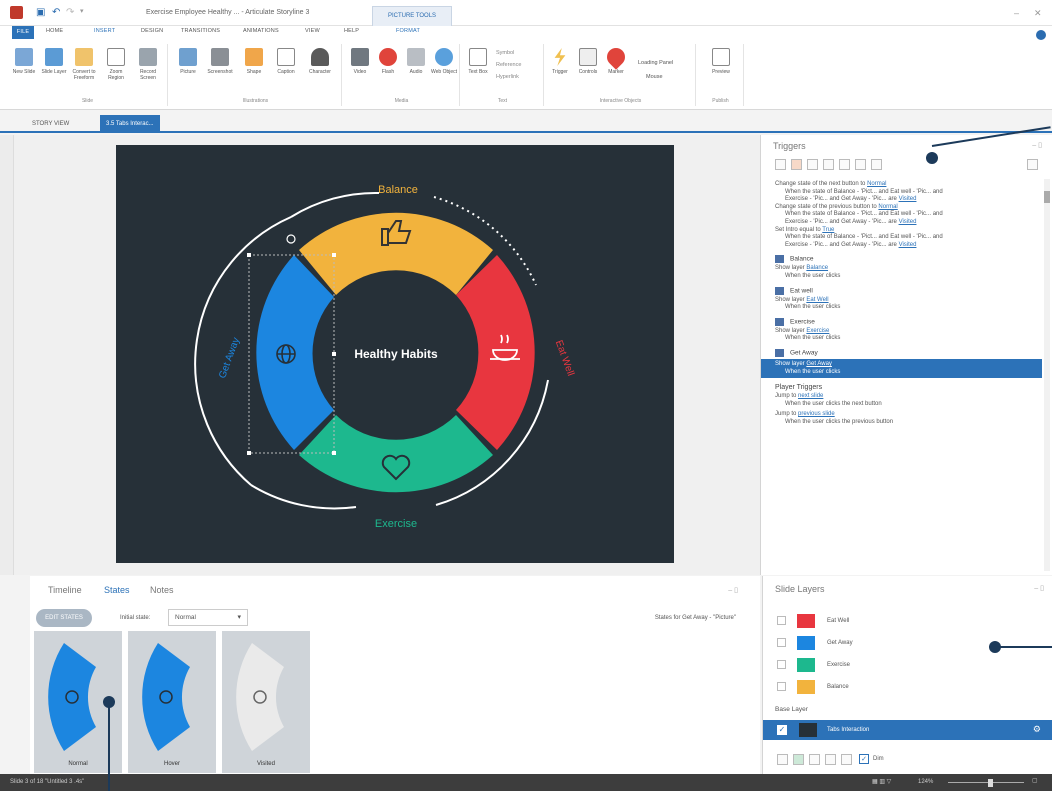 The image size is (1052, 791). I want to click on mouse-option: Mouse, so click(654, 77).